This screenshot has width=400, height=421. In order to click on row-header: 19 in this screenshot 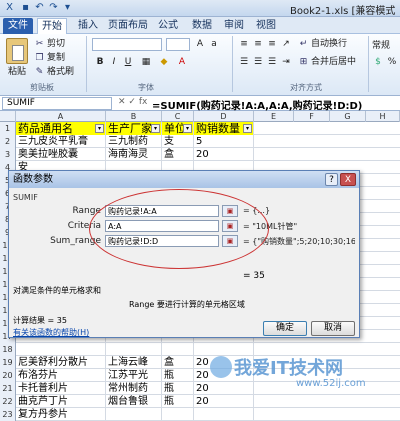, I will do `click(8, 362)`.